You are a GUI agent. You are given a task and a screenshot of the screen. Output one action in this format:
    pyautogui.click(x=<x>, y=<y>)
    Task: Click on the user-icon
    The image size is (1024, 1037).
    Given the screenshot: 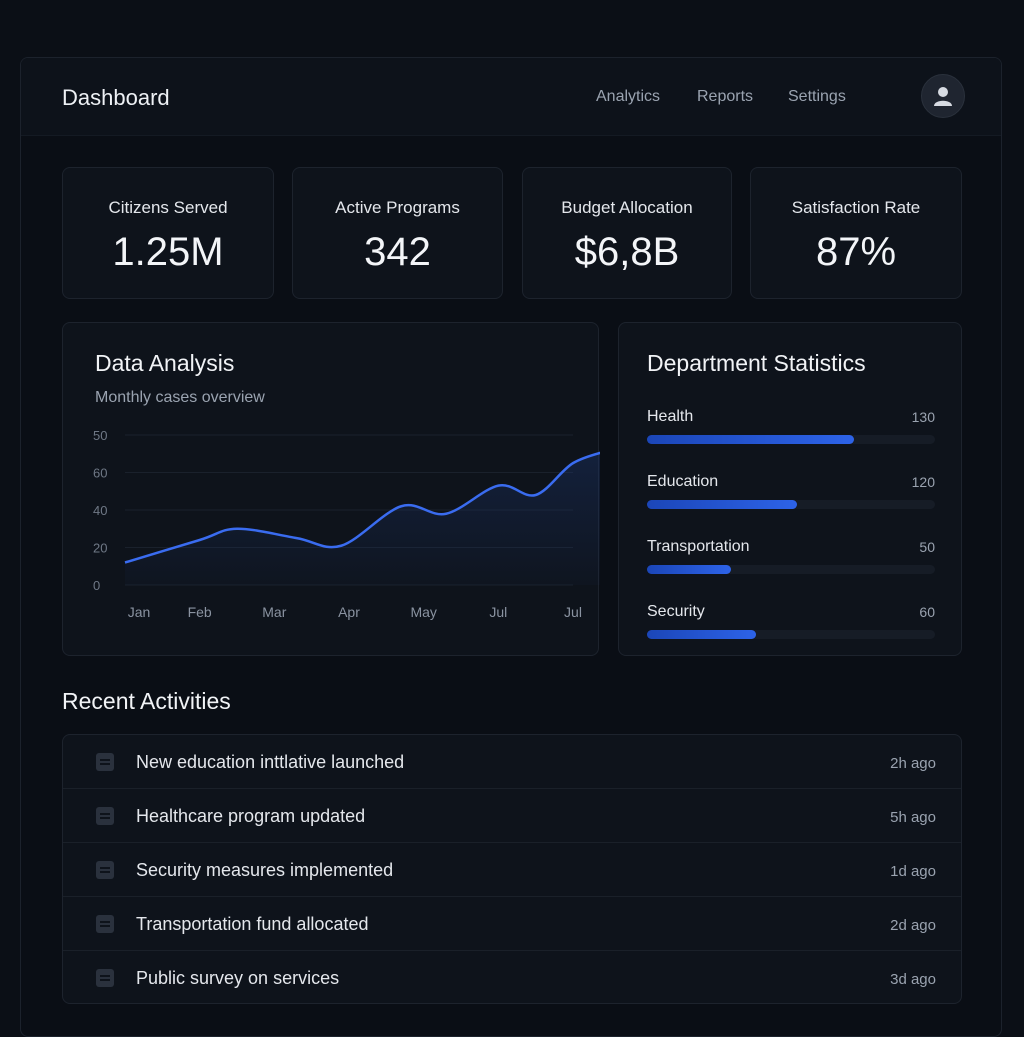 What is the action you would take?
    pyautogui.click(x=943, y=96)
    